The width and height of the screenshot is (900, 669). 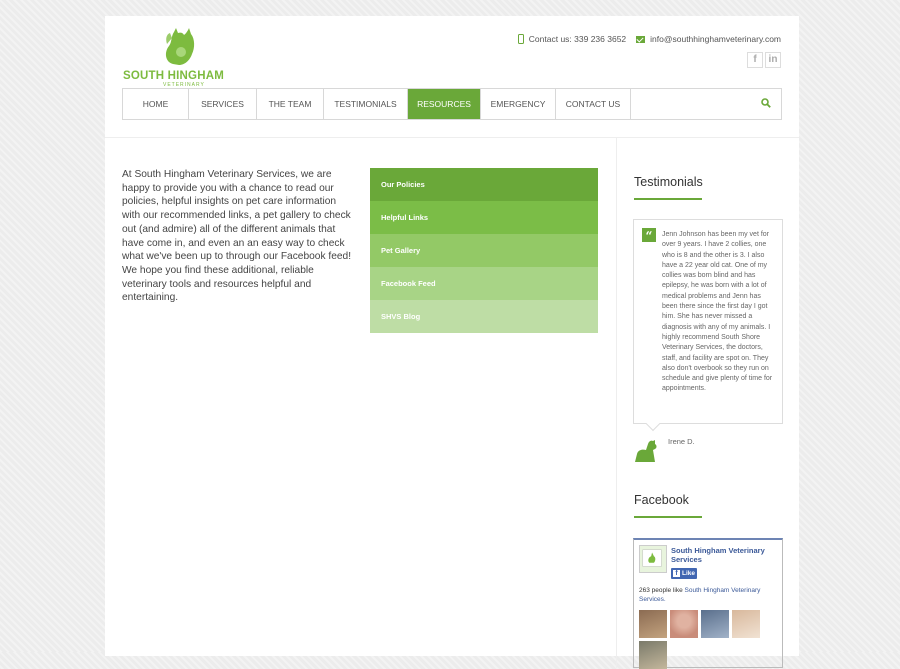 I want to click on resource-our-policies: Our Policies, so click(x=484, y=184).